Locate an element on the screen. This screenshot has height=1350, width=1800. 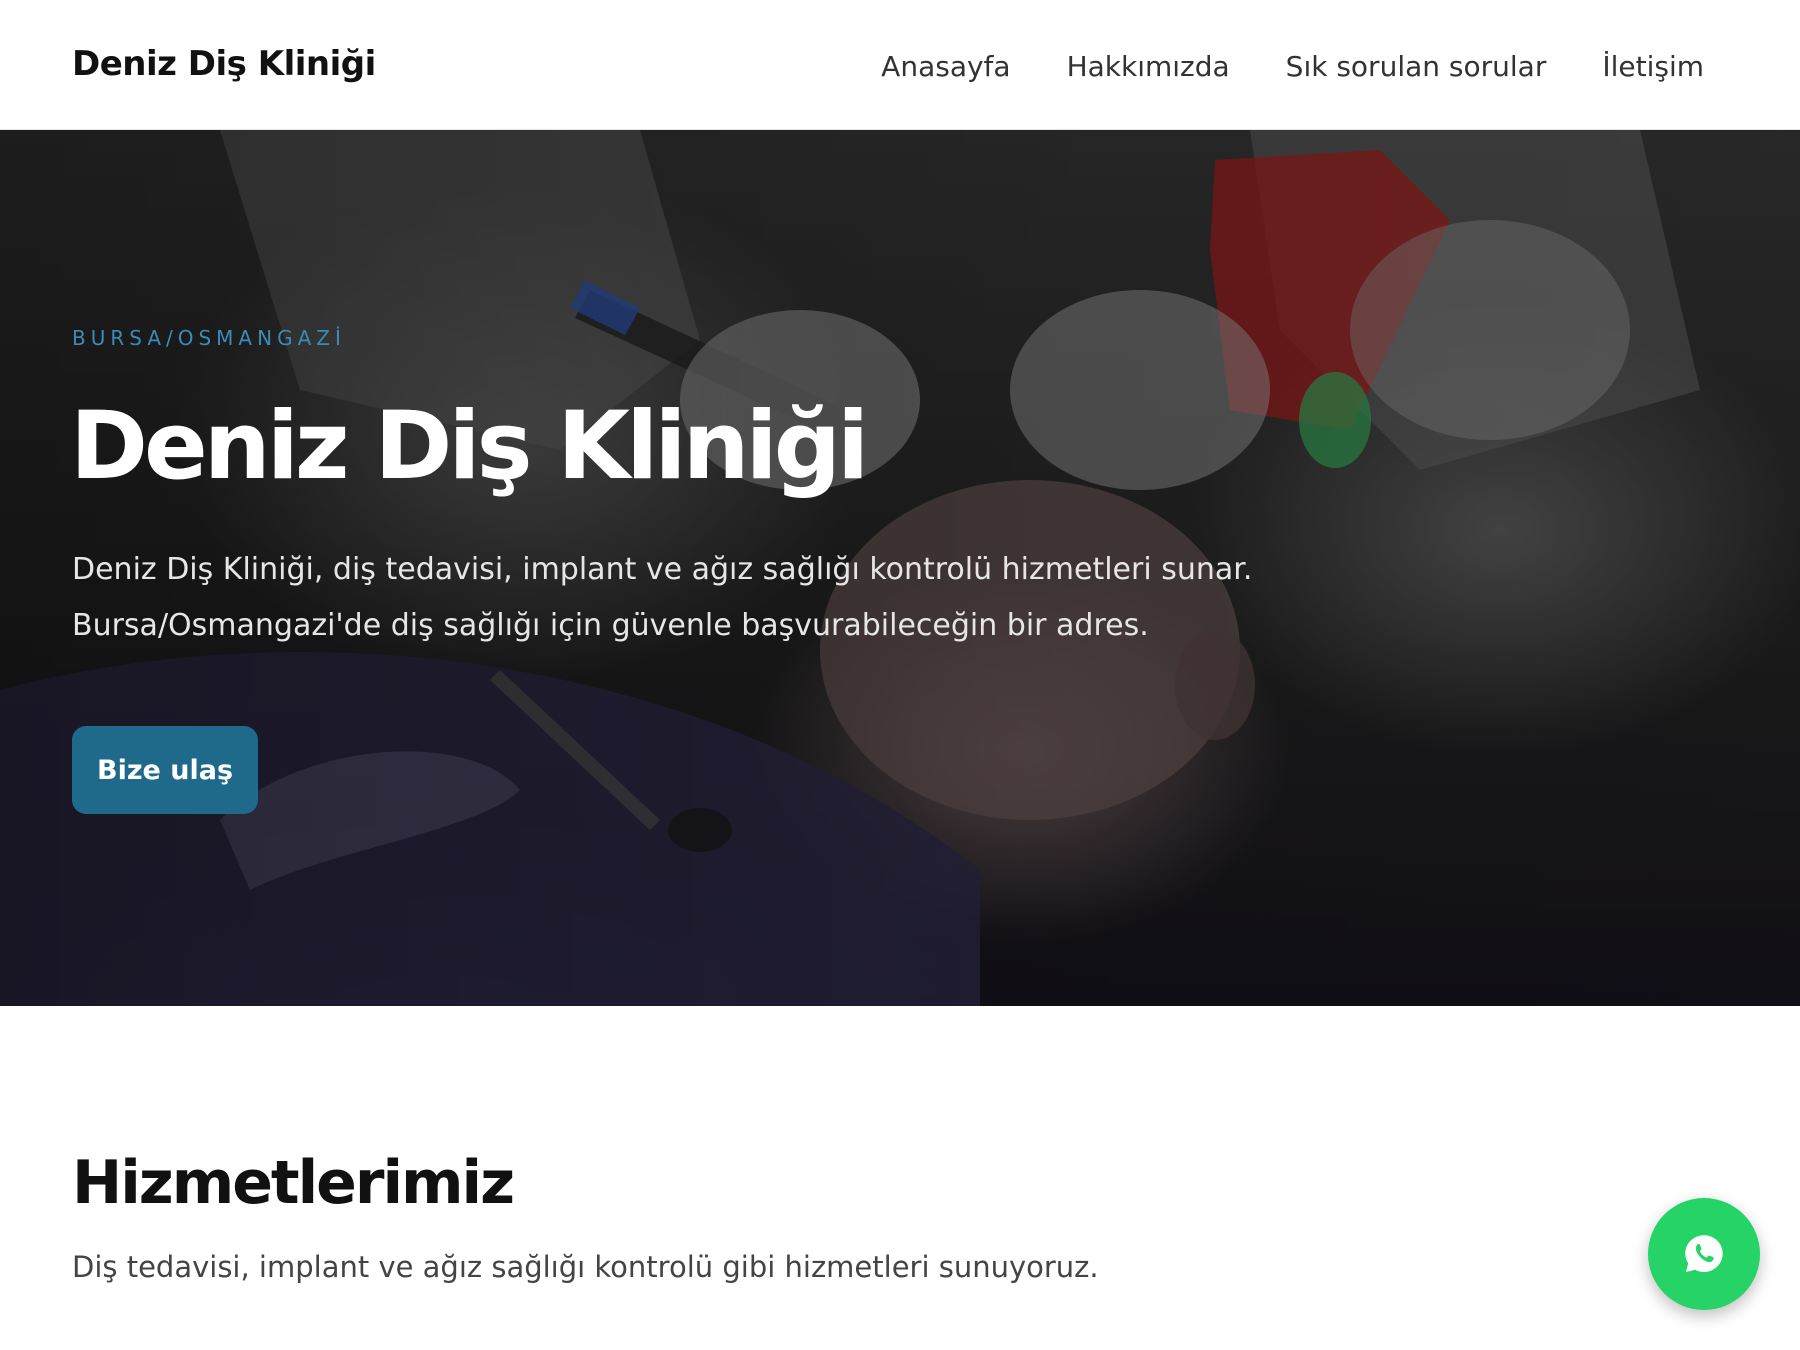
nav-link-hakkimizda: Hakkımızda is located at coordinates (1148, 66).